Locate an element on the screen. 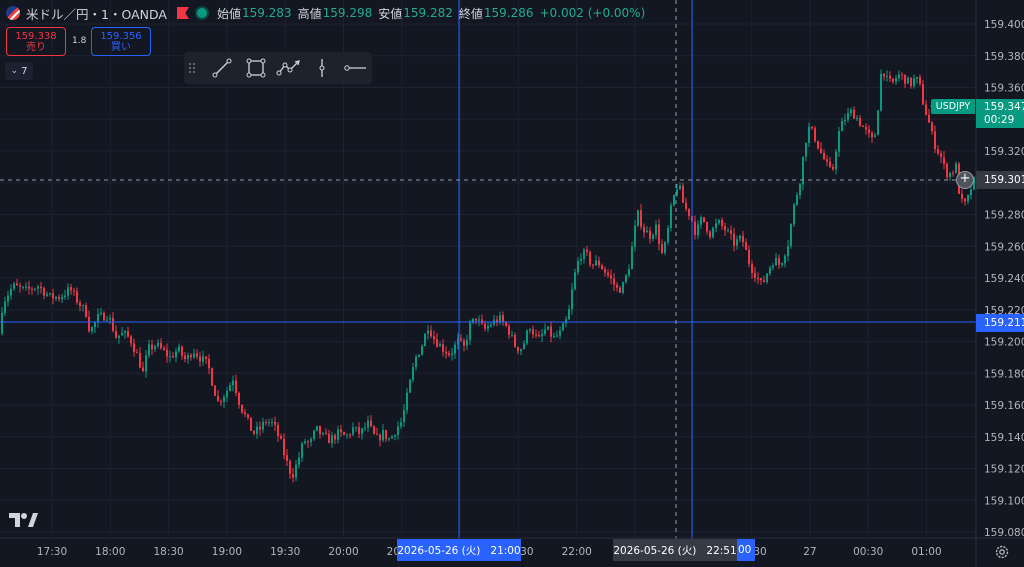 The height and width of the screenshot is (567, 1024). horizontal-ray-icon is located at coordinates (355, 68).